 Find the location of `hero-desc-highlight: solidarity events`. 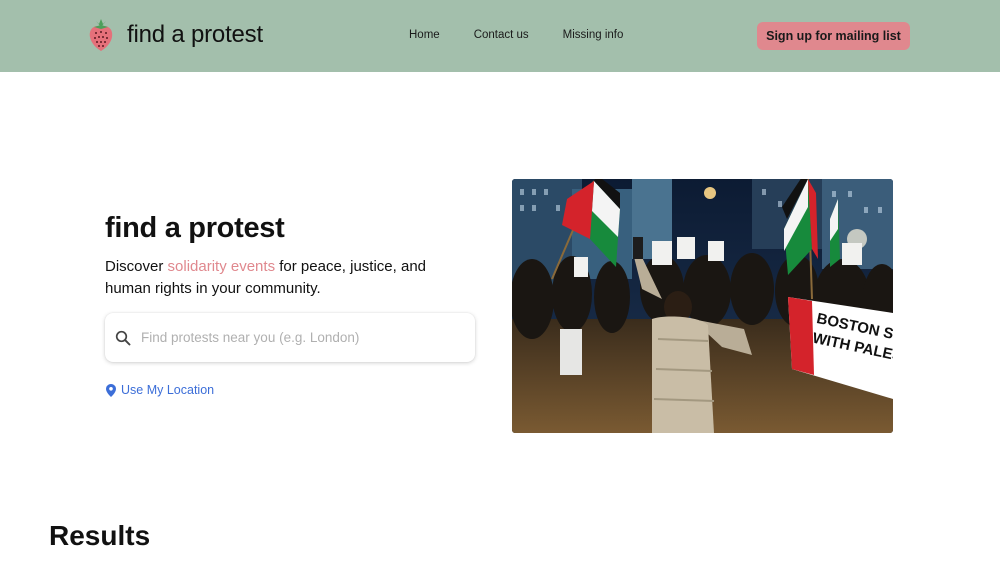

hero-desc-highlight: solidarity events is located at coordinates (221, 266).